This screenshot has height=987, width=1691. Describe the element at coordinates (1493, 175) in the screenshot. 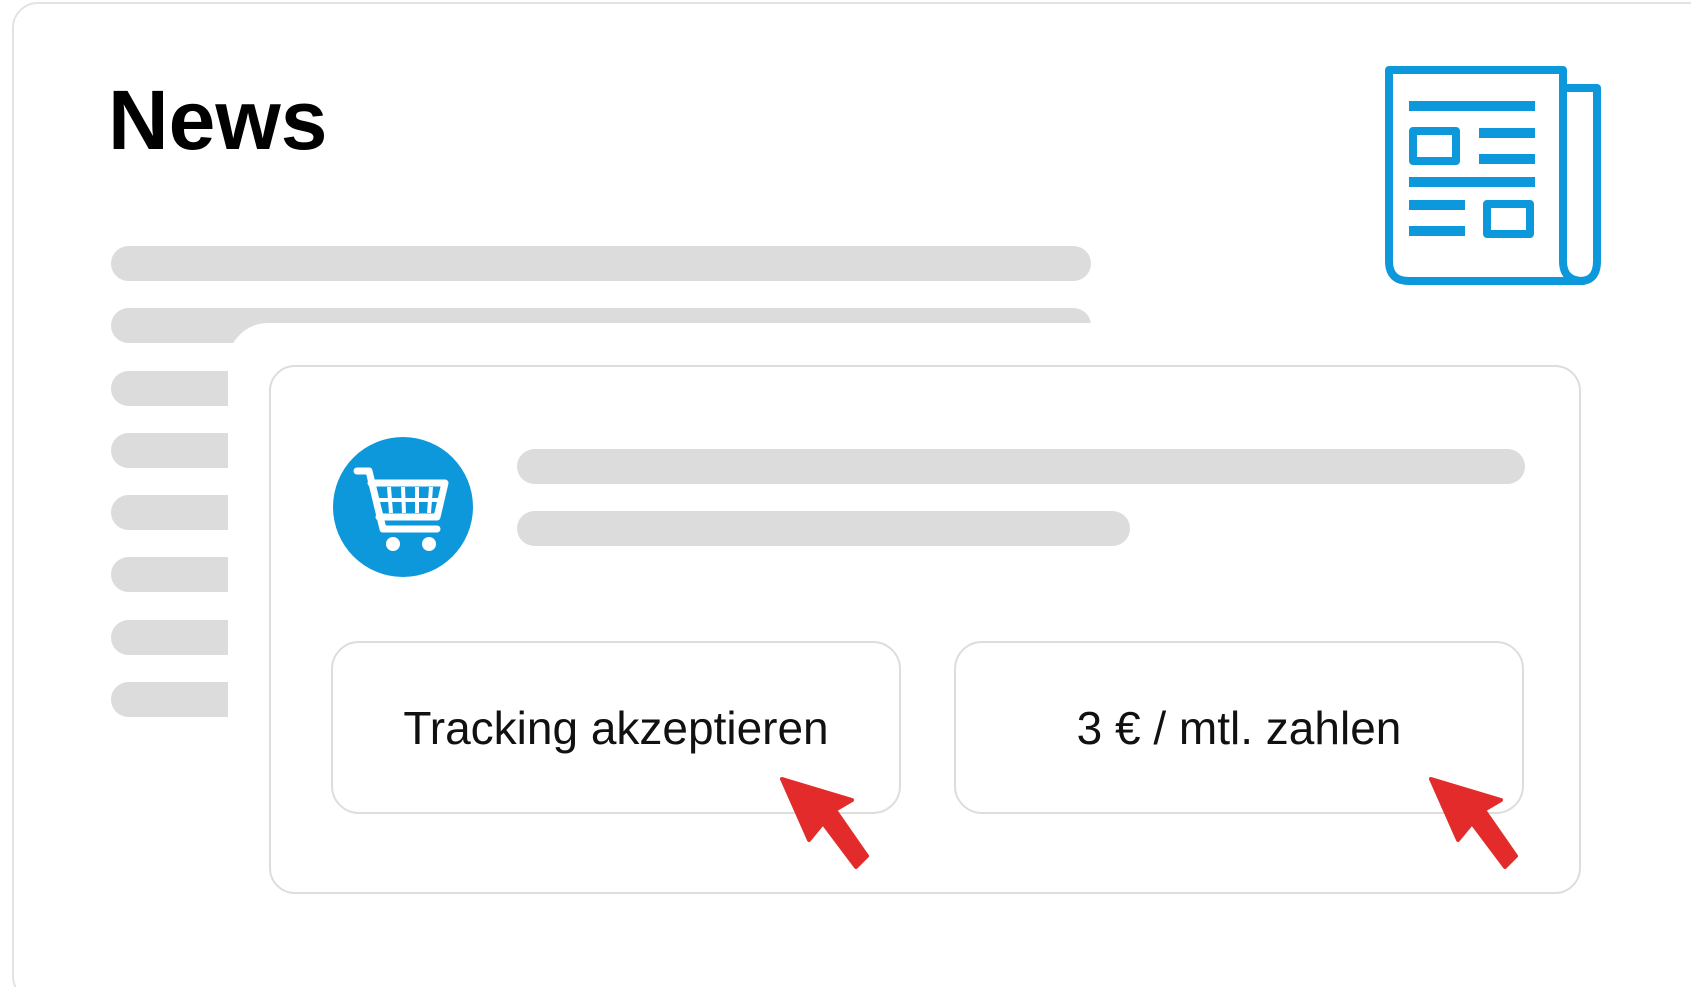

I see `newspaper-icon` at that location.